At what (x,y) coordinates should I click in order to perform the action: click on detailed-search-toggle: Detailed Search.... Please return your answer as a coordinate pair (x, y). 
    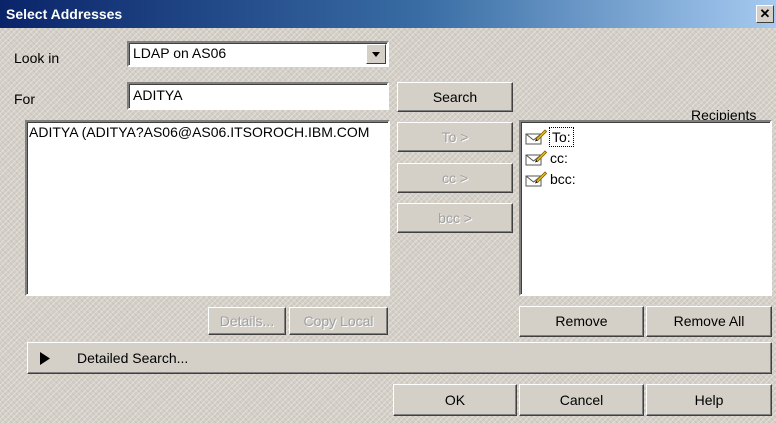
    Looking at the image, I should click on (399, 358).